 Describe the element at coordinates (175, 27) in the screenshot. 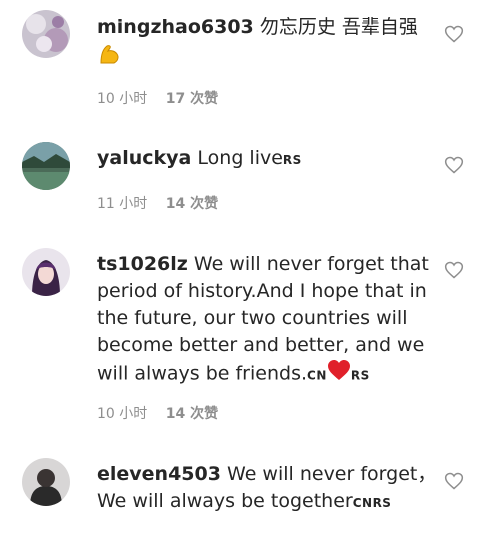

I see `comment-username: mingzhao6303` at that location.